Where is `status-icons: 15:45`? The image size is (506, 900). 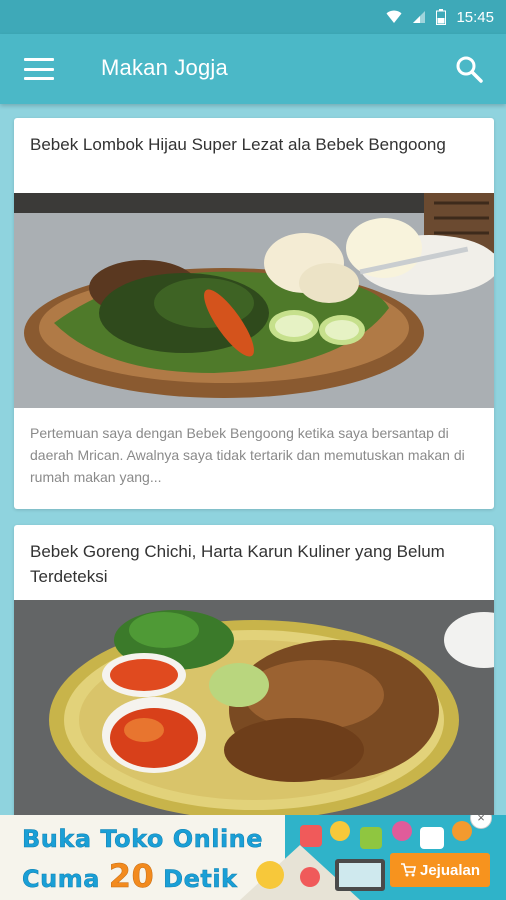
status-icons: 15:45 is located at coordinates (440, 17).